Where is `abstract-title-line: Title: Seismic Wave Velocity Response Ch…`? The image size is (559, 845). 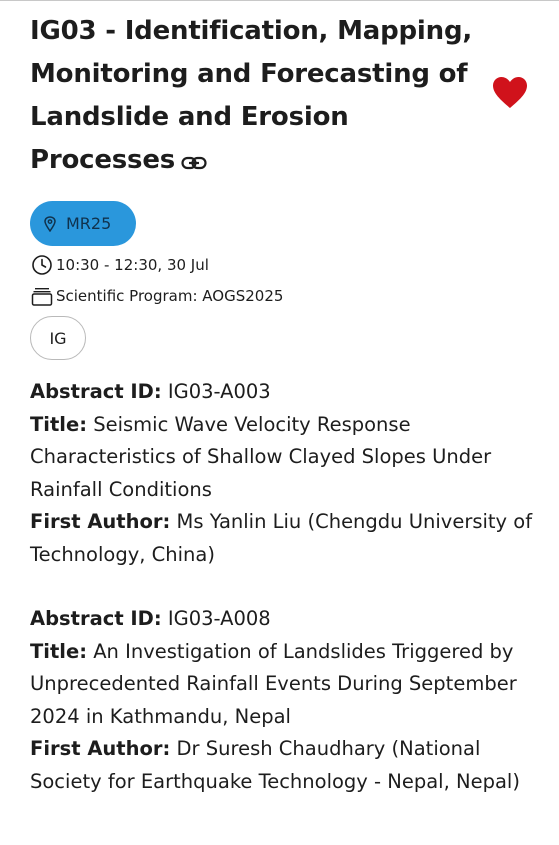
abstract-title-line: Title: Seismic Wave Velocity Response Ch… is located at coordinates (287, 458).